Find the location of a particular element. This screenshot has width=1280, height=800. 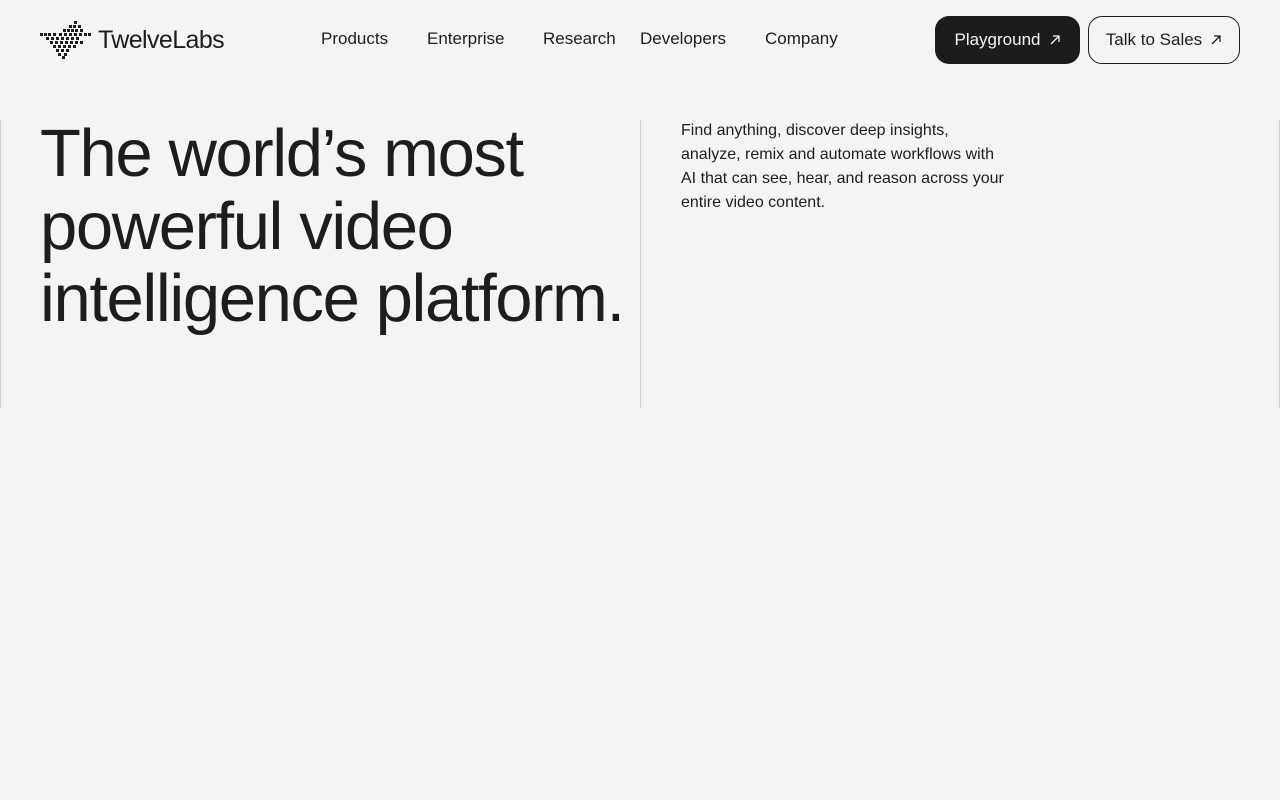

nav-item-enterprise: Enterprise is located at coordinates (465, 39).